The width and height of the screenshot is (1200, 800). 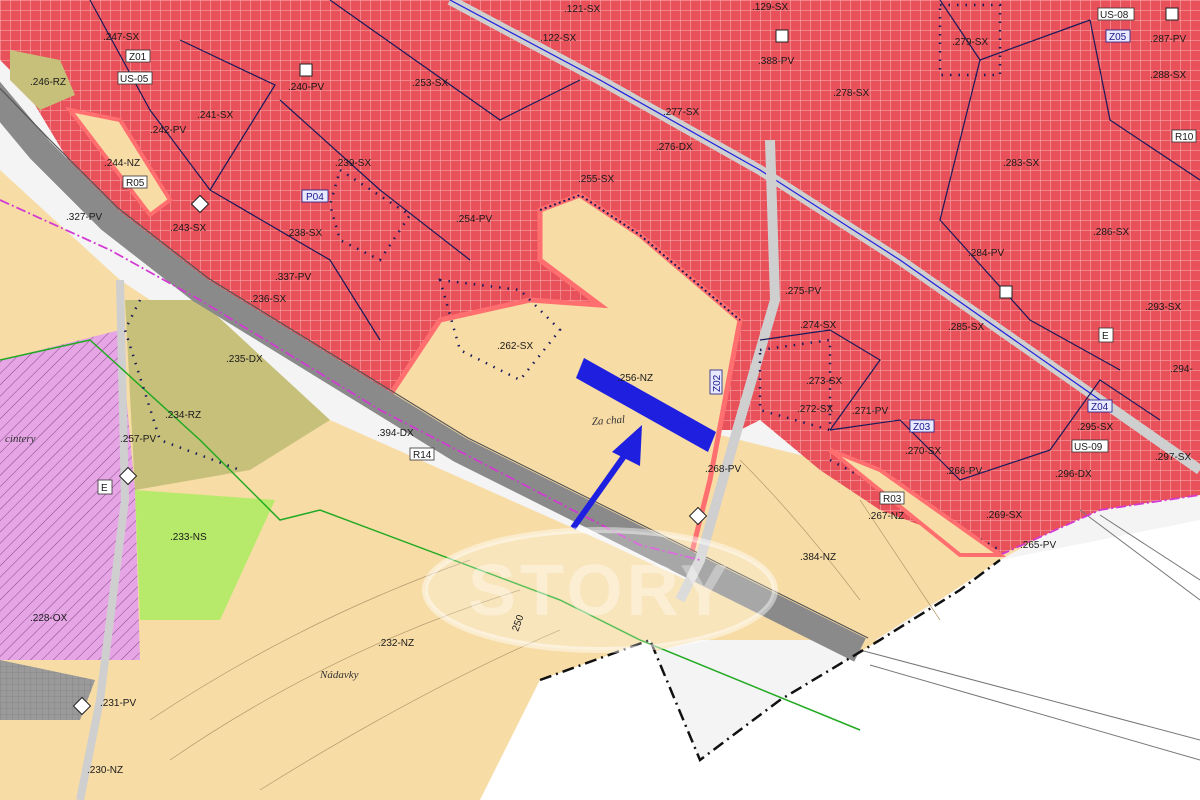 I want to click on label-242: .242-PV, so click(x=168, y=130).